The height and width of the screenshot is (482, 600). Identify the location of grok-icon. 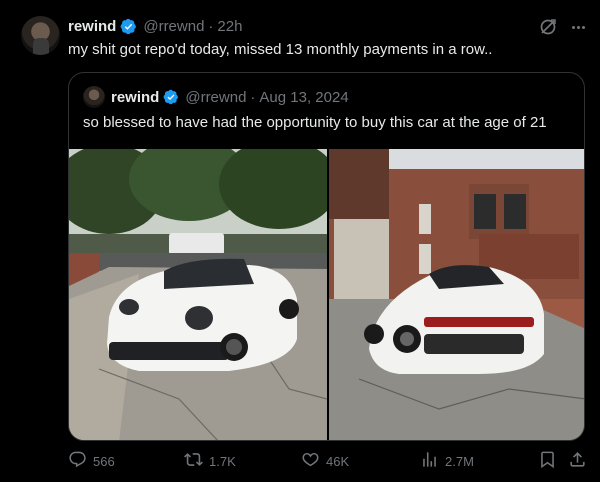
(548, 27).